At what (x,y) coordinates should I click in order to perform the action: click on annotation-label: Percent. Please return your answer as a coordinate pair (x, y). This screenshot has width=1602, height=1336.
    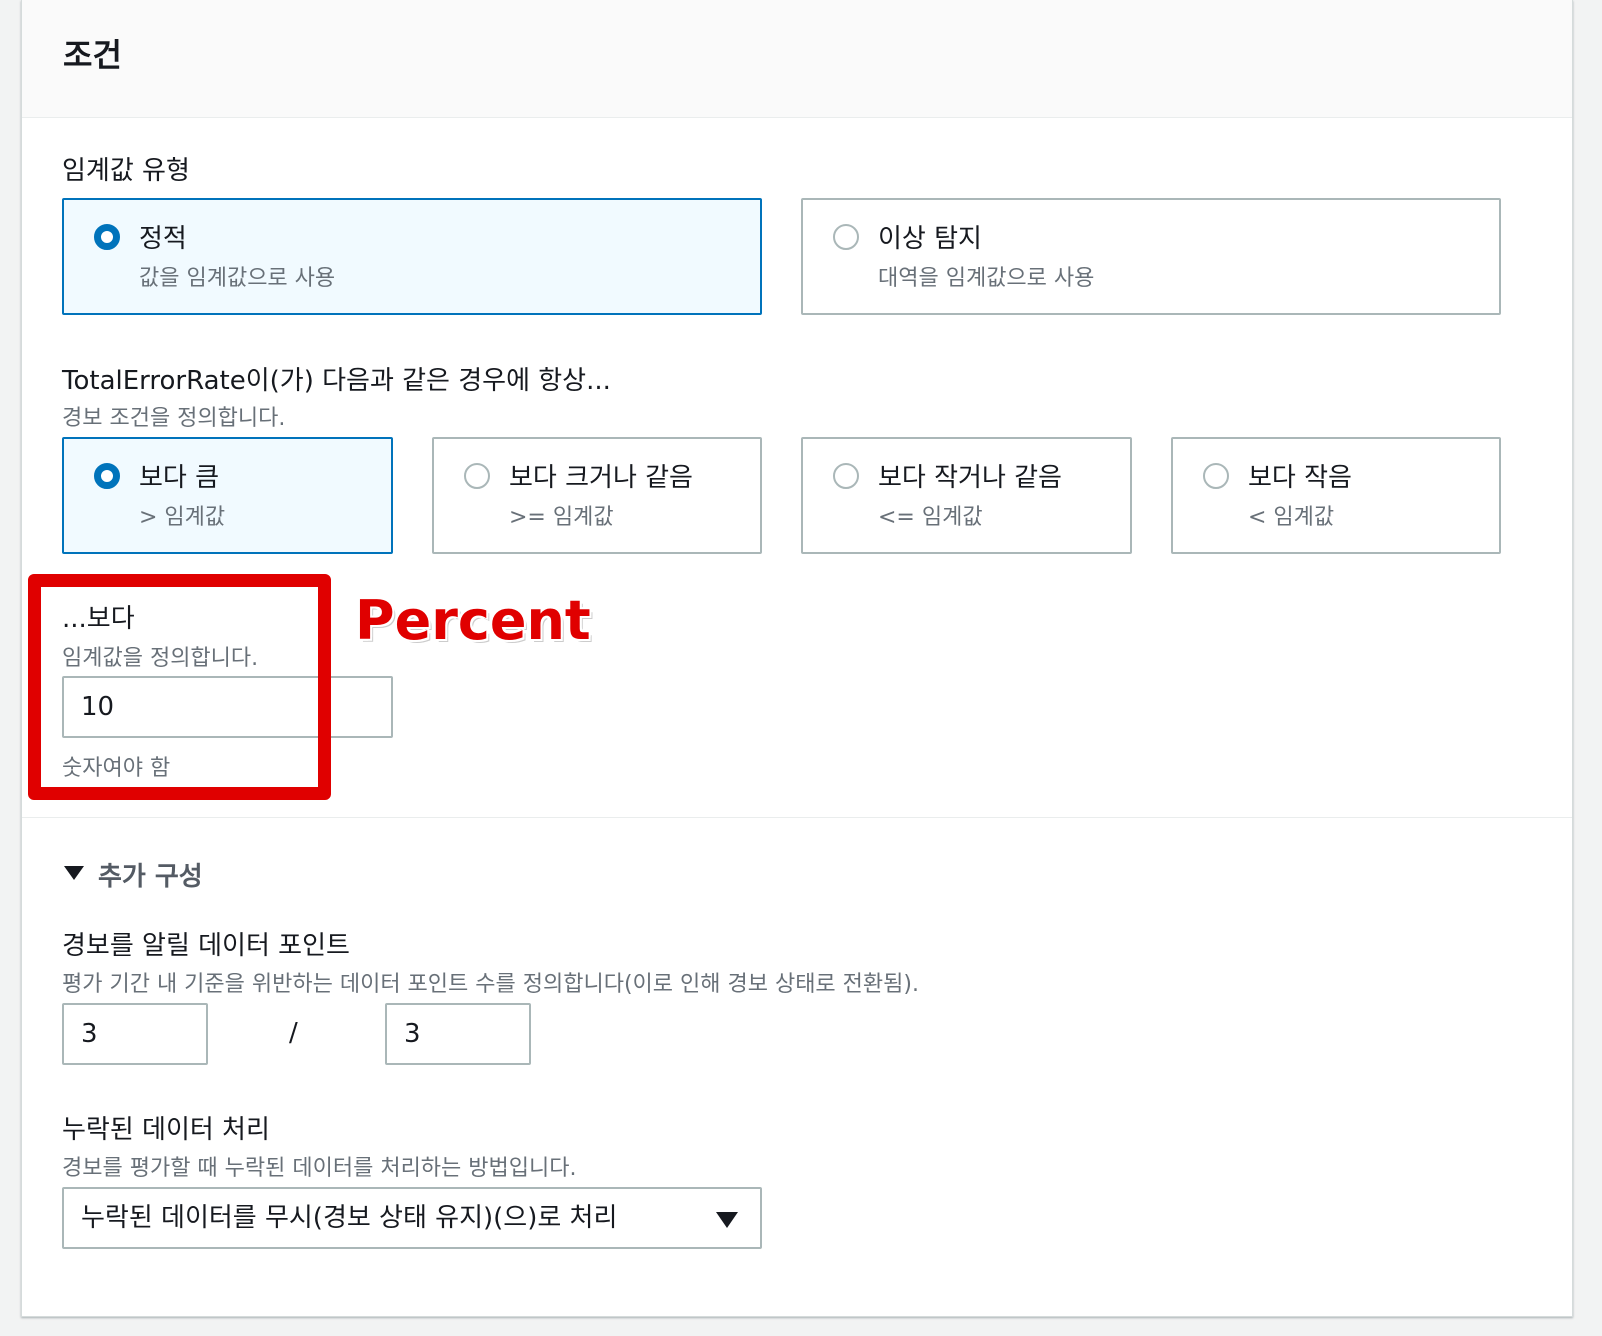
    Looking at the image, I should click on (473, 620).